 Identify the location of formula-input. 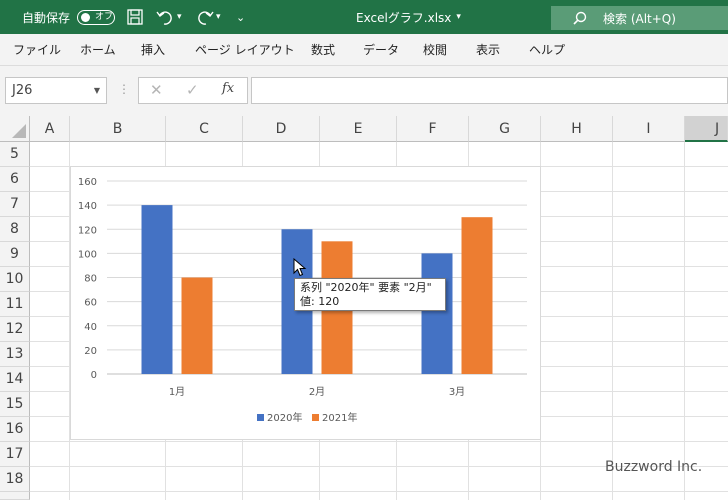
(489, 90).